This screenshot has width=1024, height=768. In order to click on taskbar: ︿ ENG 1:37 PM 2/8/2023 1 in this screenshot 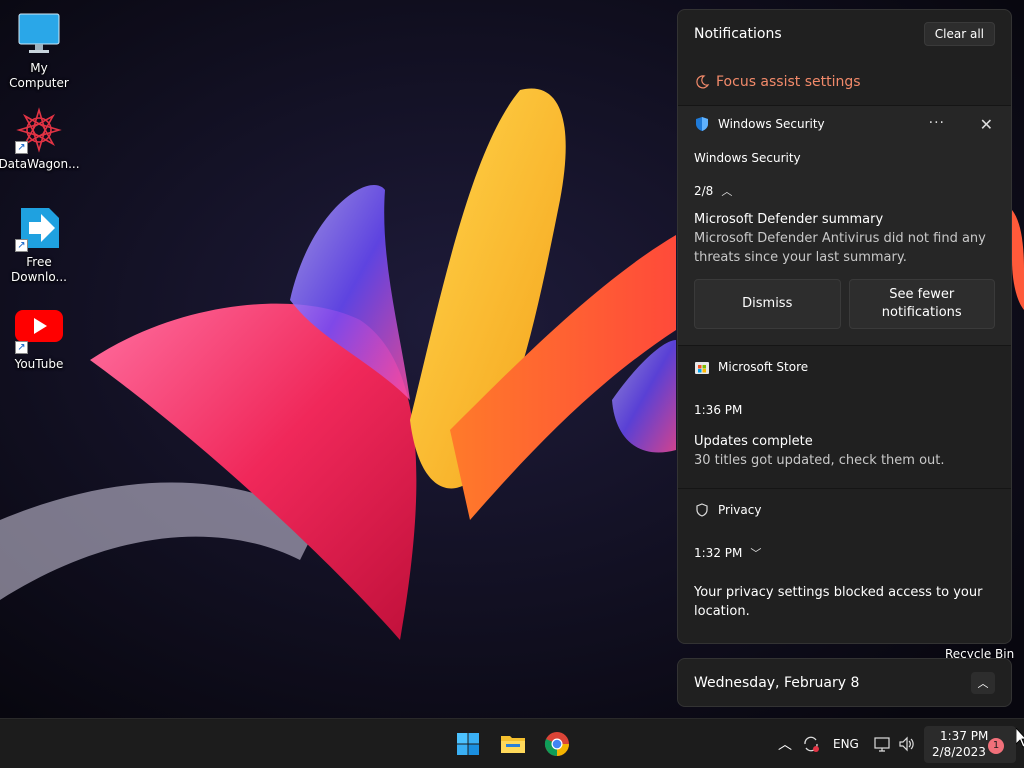, I will do `click(512, 743)`.